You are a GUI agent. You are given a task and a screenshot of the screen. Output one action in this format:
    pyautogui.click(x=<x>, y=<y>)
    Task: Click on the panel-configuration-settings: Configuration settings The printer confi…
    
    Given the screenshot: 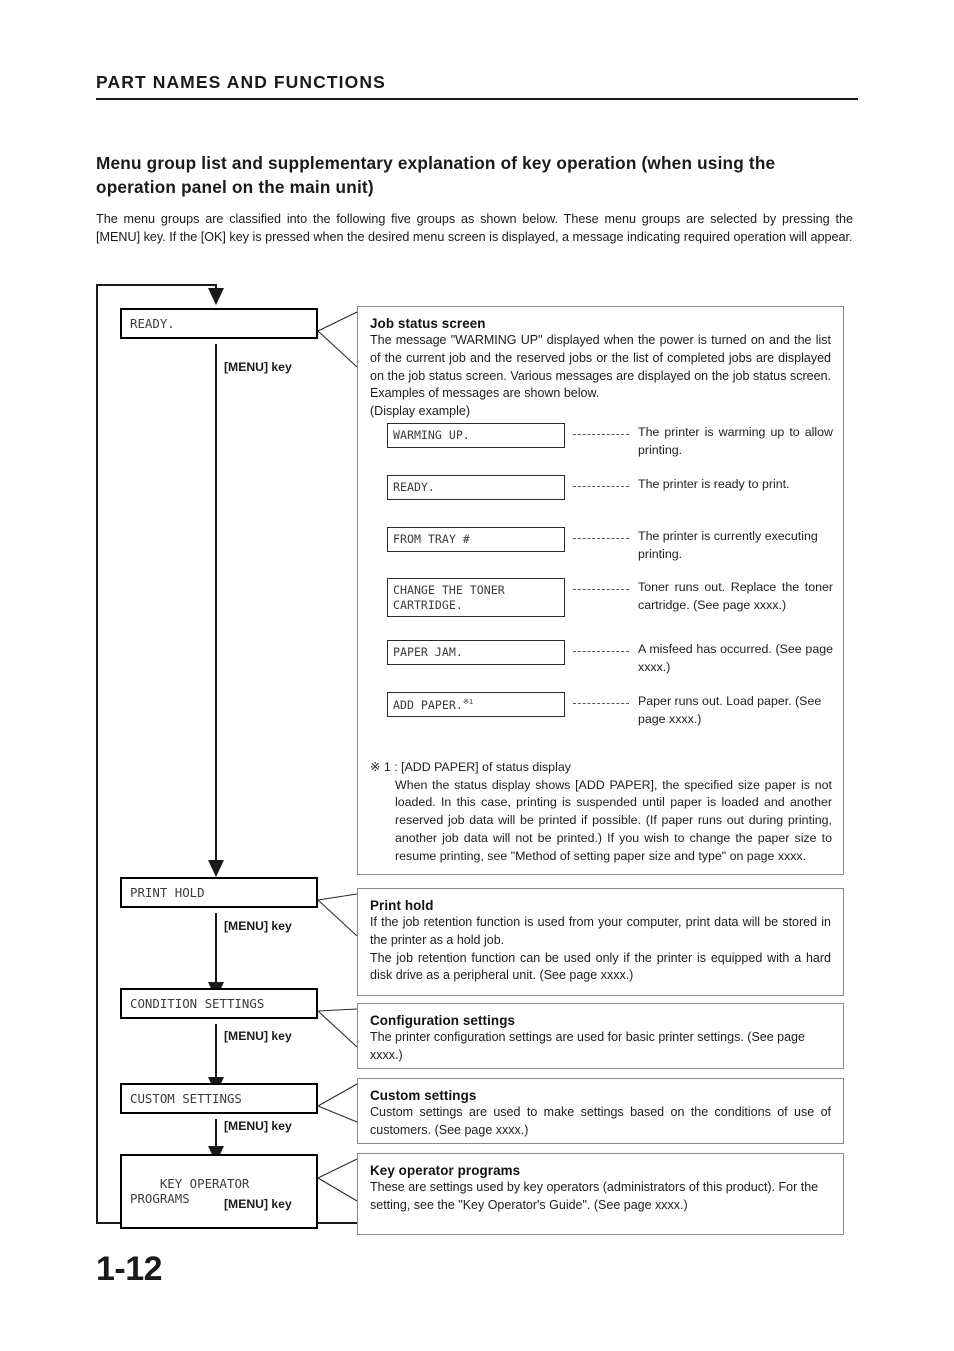 What is the action you would take?
    pyautogui.click(x=600, y=1036)
    